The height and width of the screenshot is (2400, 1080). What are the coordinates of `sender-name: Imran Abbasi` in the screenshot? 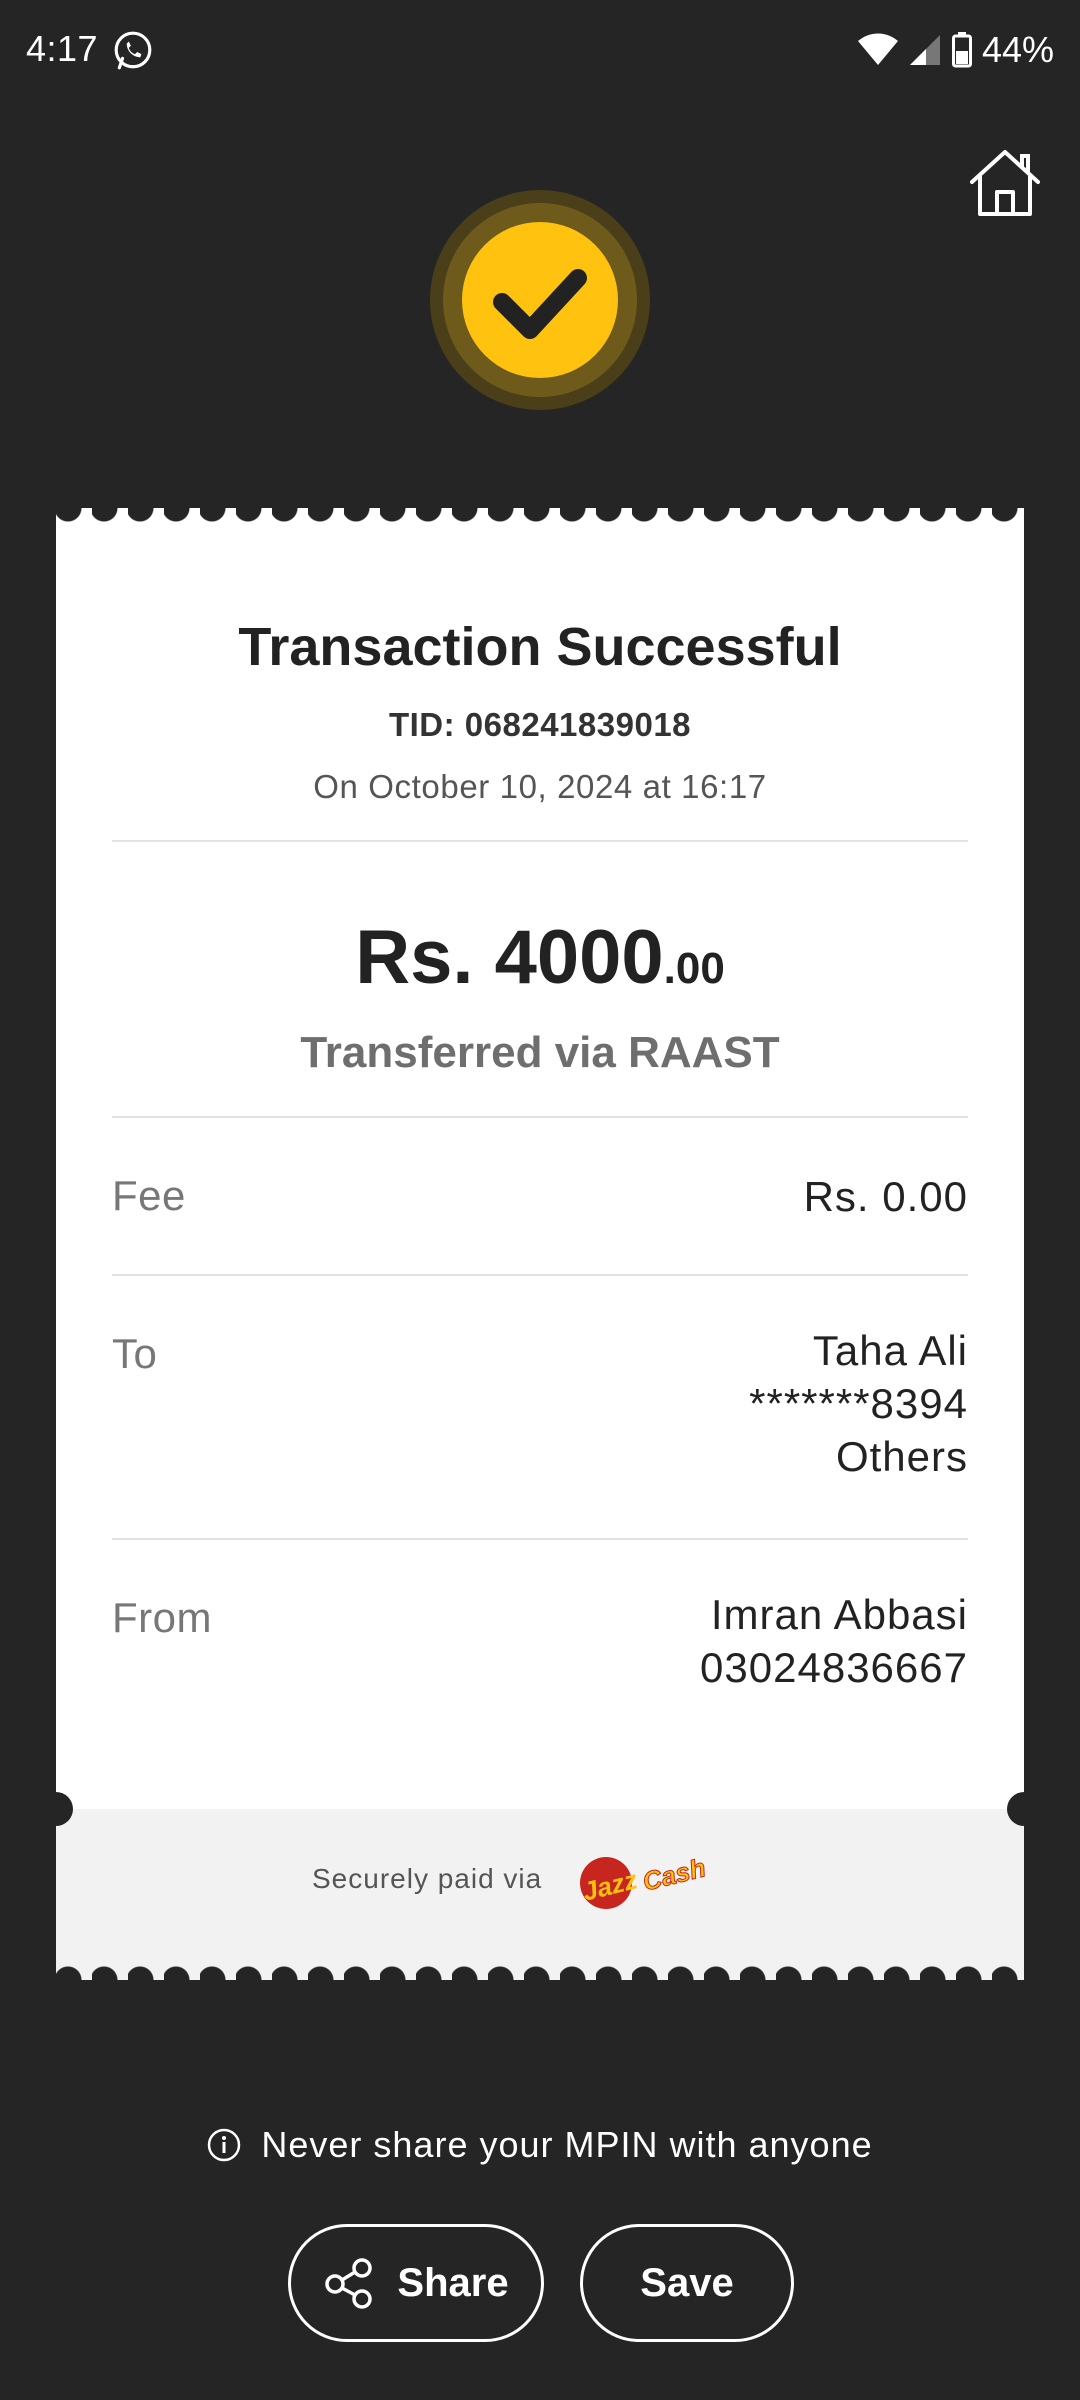 It's located at (839, 1614).